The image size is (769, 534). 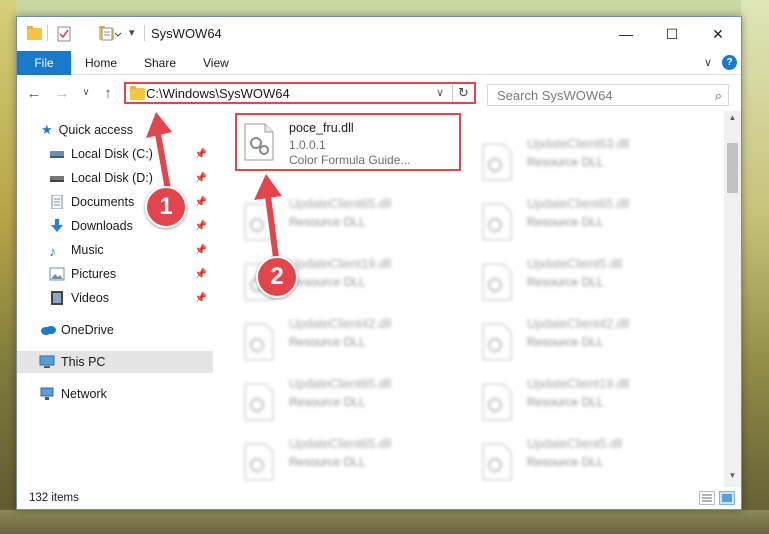 What do you see at coordinates (214, 185) in the screenshot?
I see `annotation-layer` at bounding box center [214, 185].